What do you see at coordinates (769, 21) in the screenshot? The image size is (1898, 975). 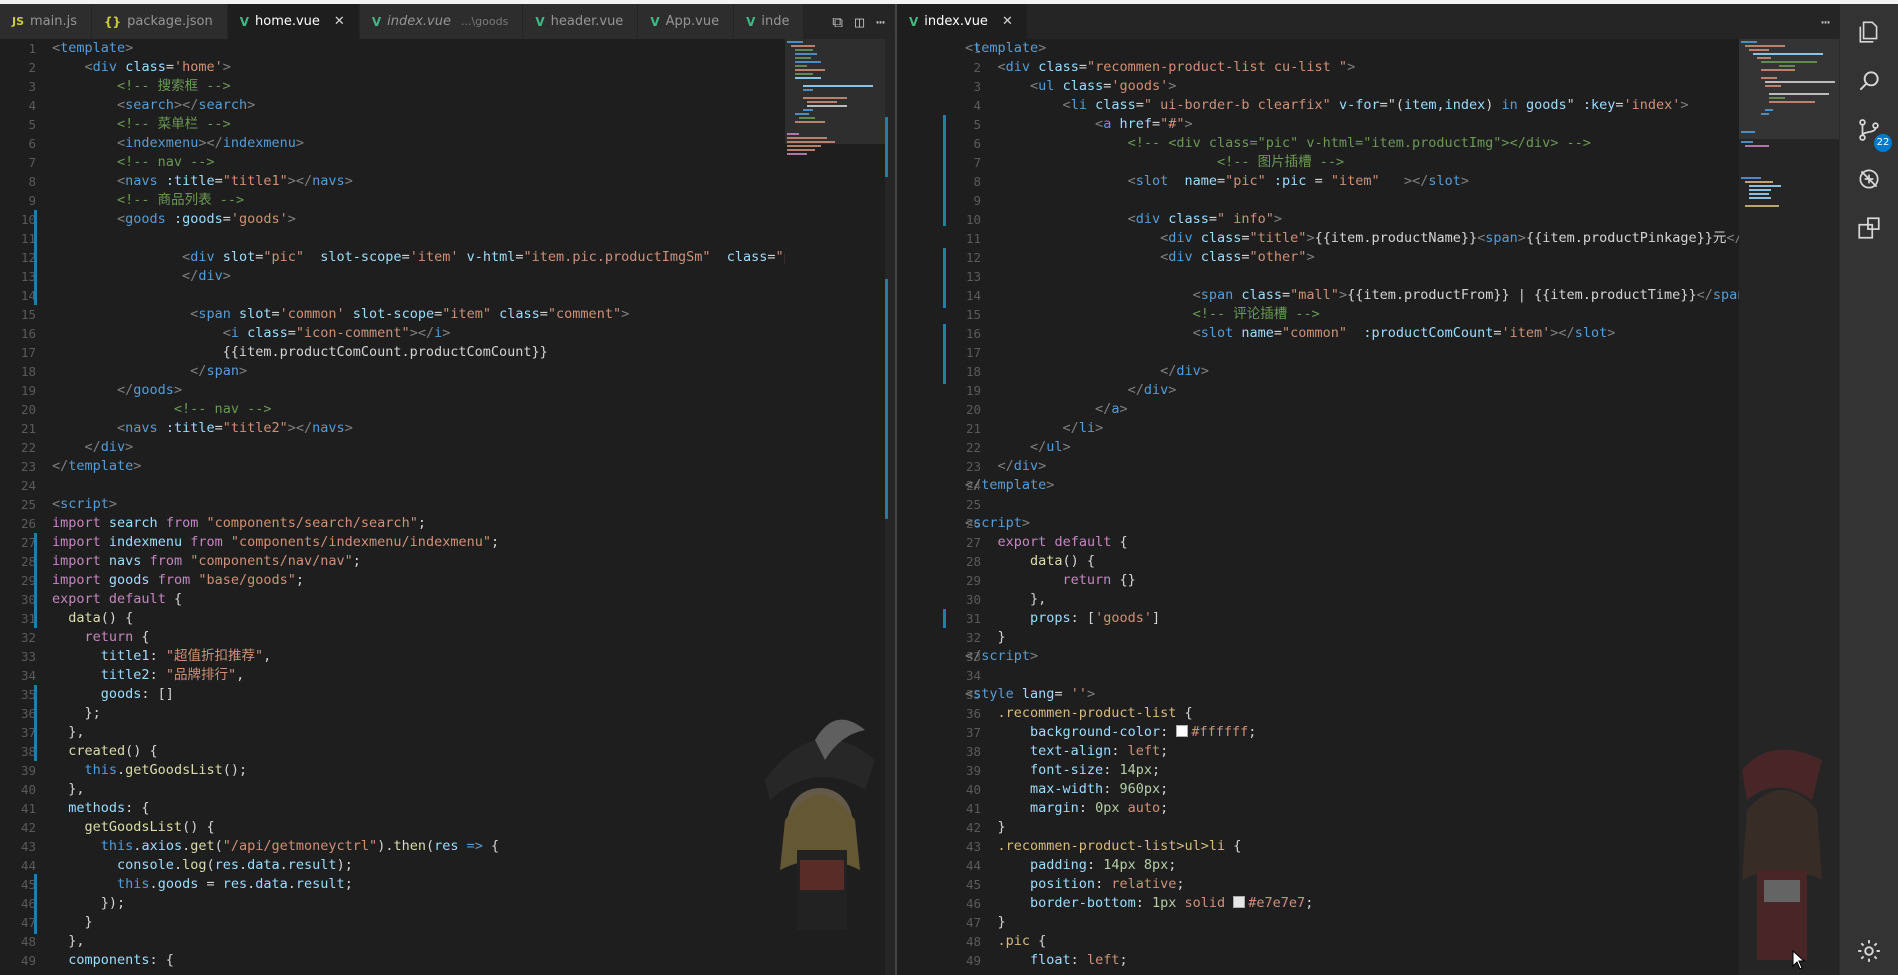 I see `editor-tab: Vinde` at bounding box center [769, 21].